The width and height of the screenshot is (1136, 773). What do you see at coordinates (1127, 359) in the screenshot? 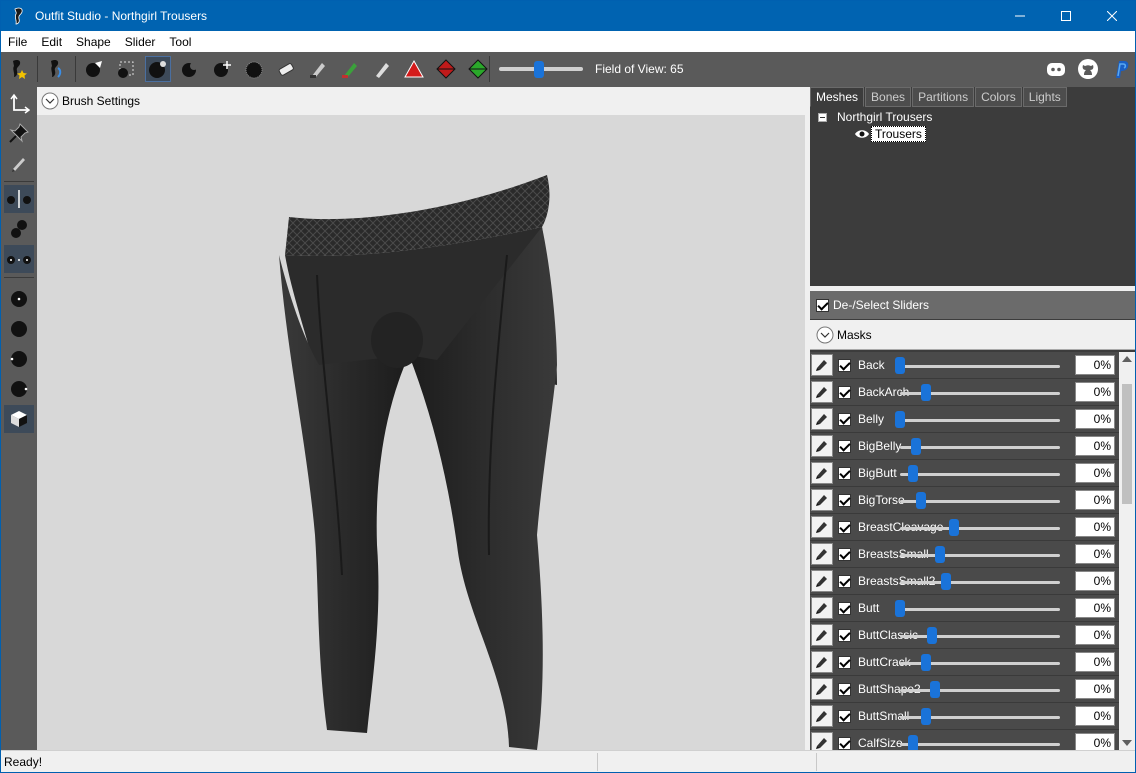
I see `scroll-up-icon` at bounding box center [1127, 359].